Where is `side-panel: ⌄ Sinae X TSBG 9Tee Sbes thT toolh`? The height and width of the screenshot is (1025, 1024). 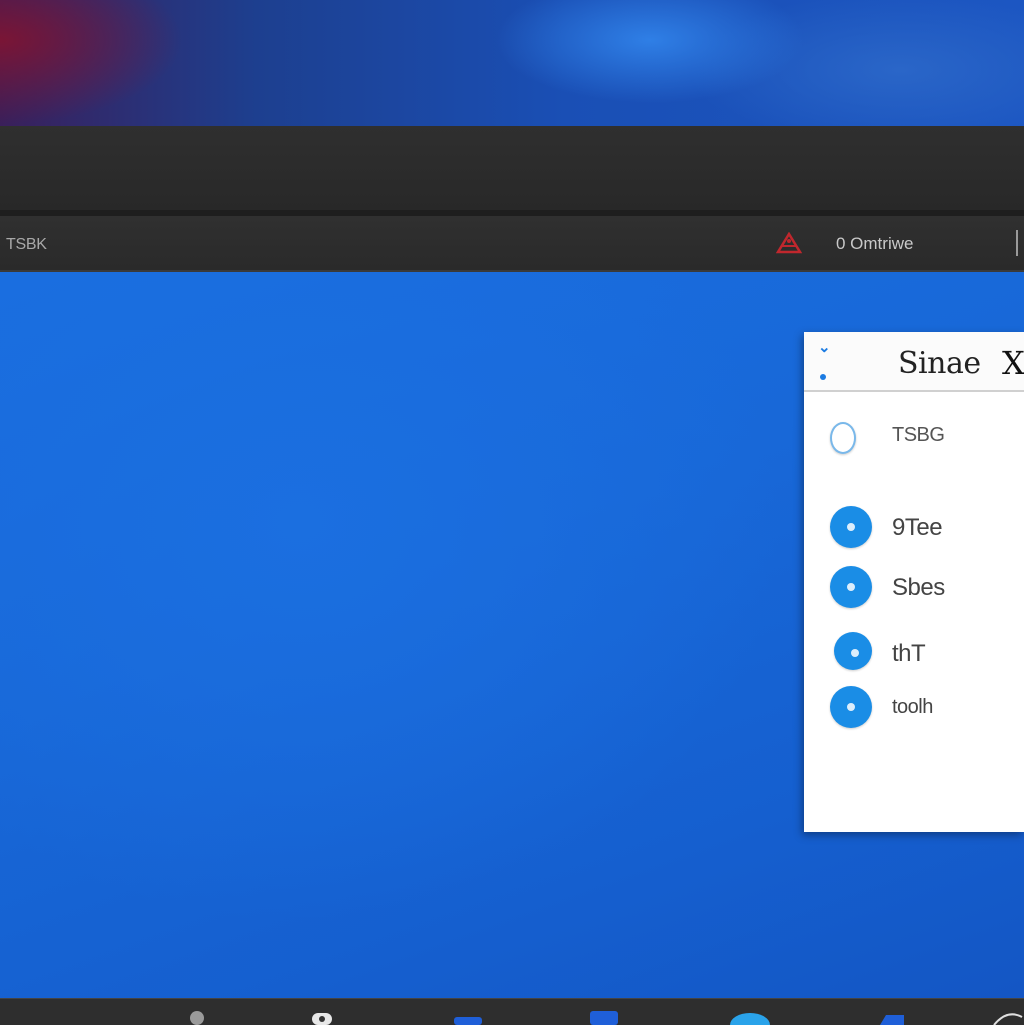
side-panel: ⌄ Sinae X TSBG 9Tee Sbes thT toolh is located at coordinates (914, 582).